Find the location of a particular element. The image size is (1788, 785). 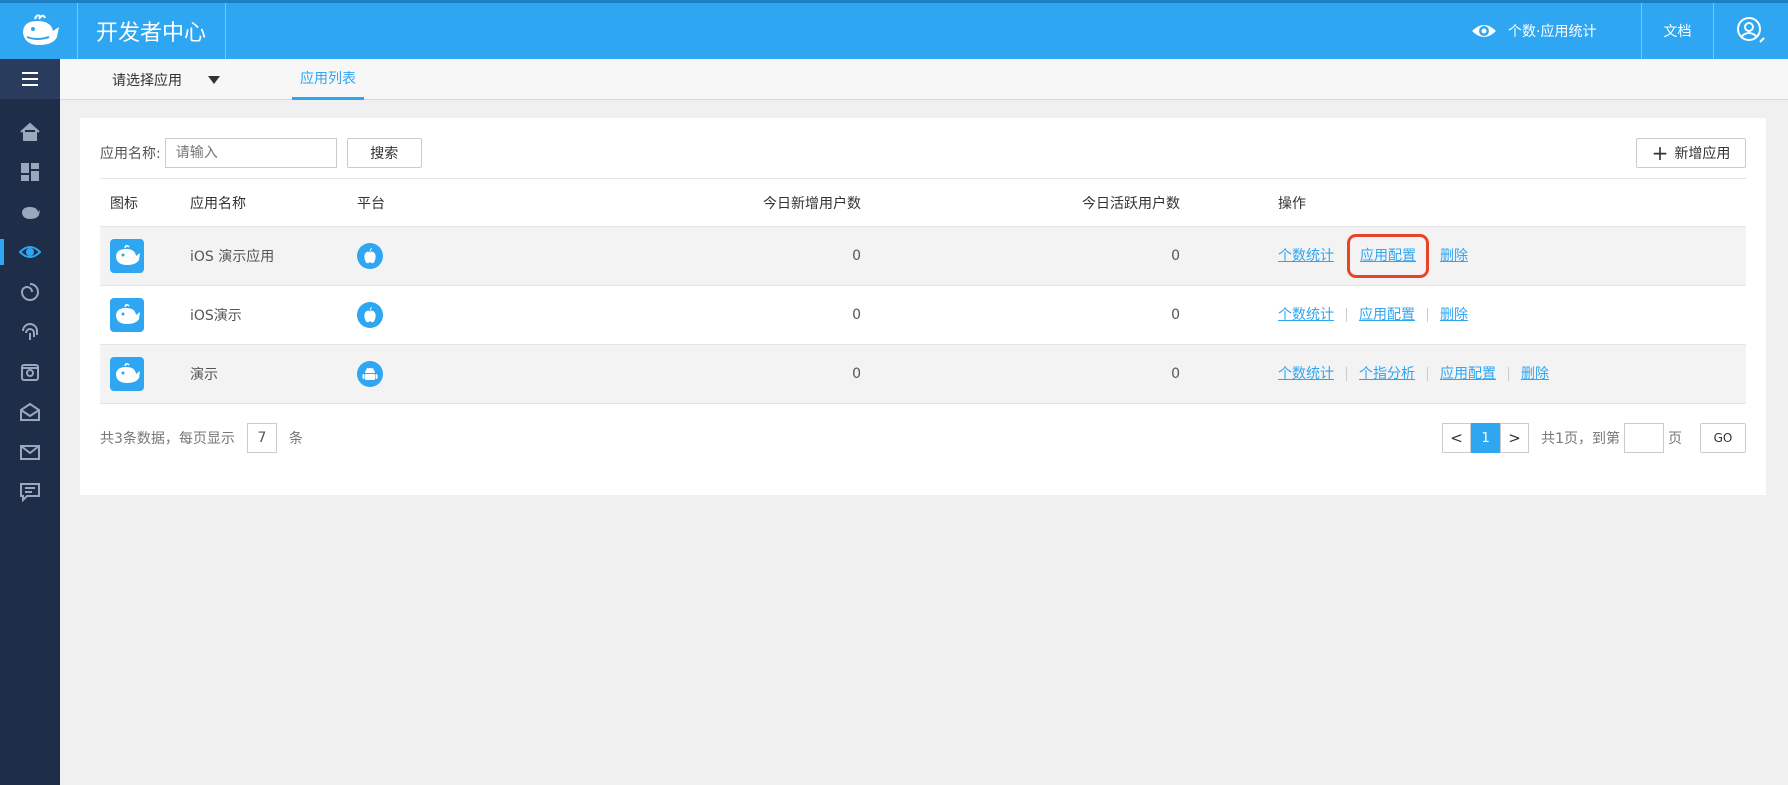

total-pages-label: 共1页，到第 is located at coordinates (1580, 439).